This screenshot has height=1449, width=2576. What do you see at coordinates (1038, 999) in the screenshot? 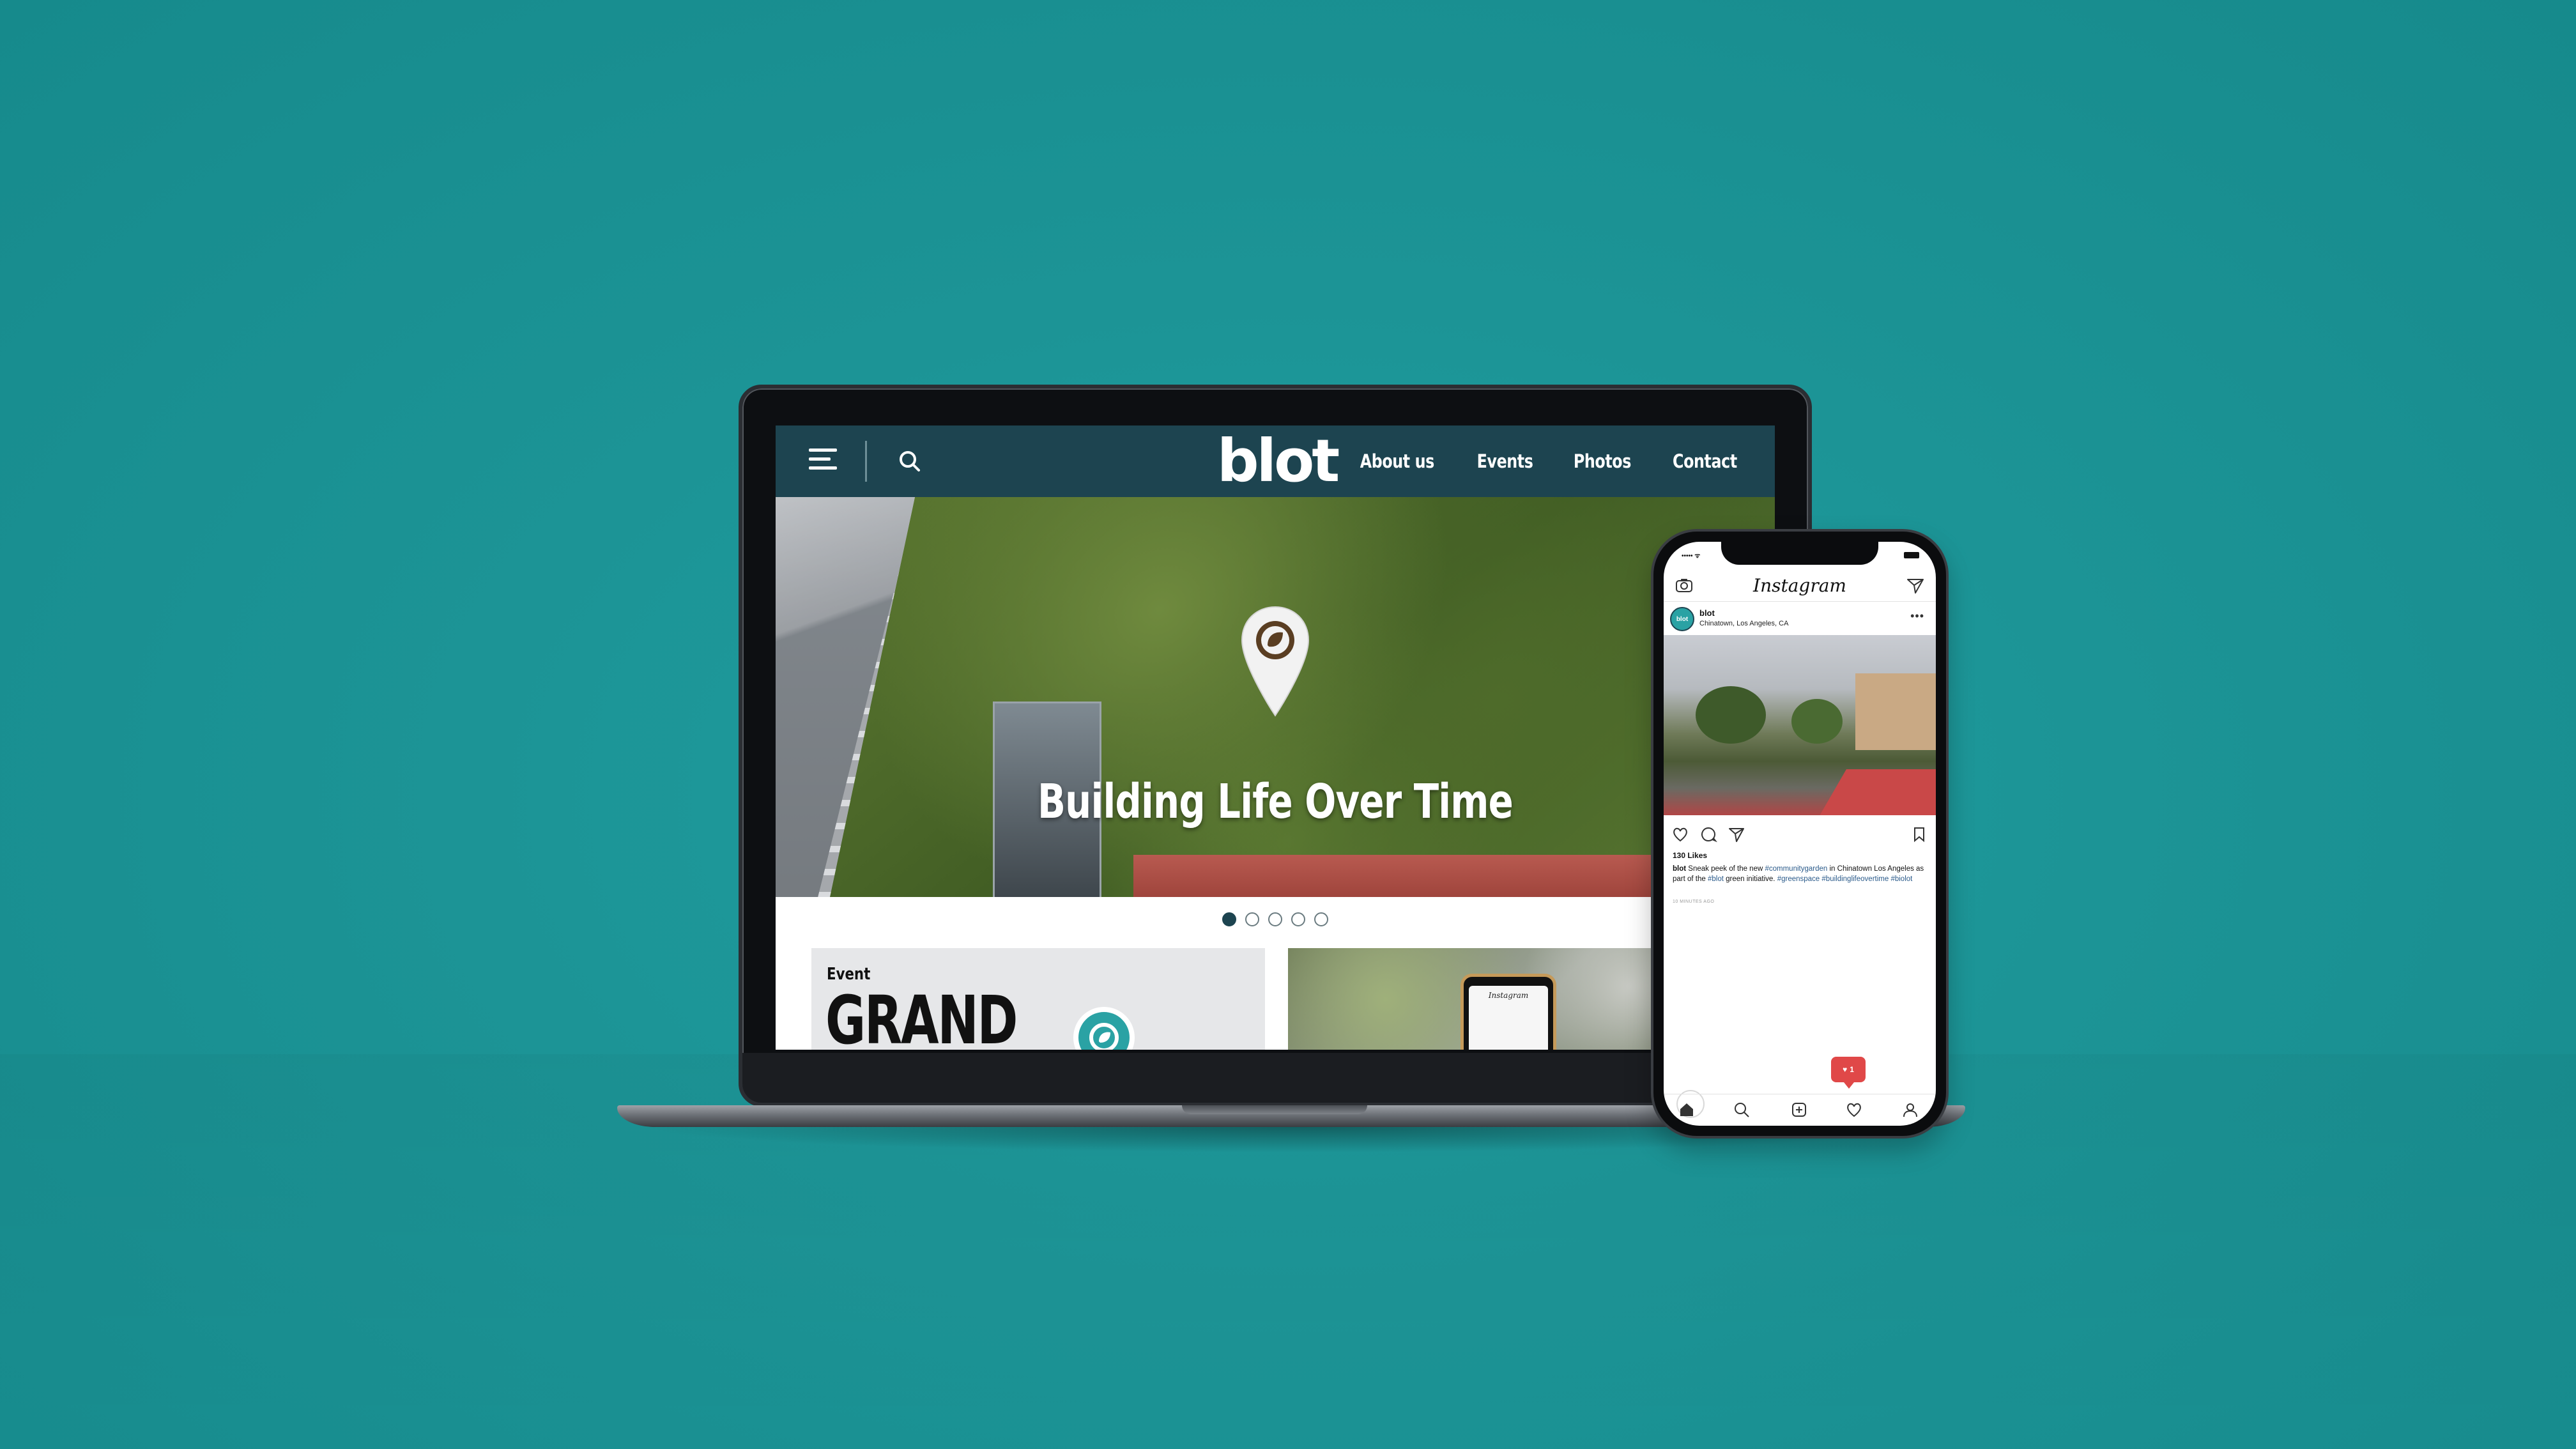
I see `event-card: Event GRAND` at bounding box center [1038, 999].